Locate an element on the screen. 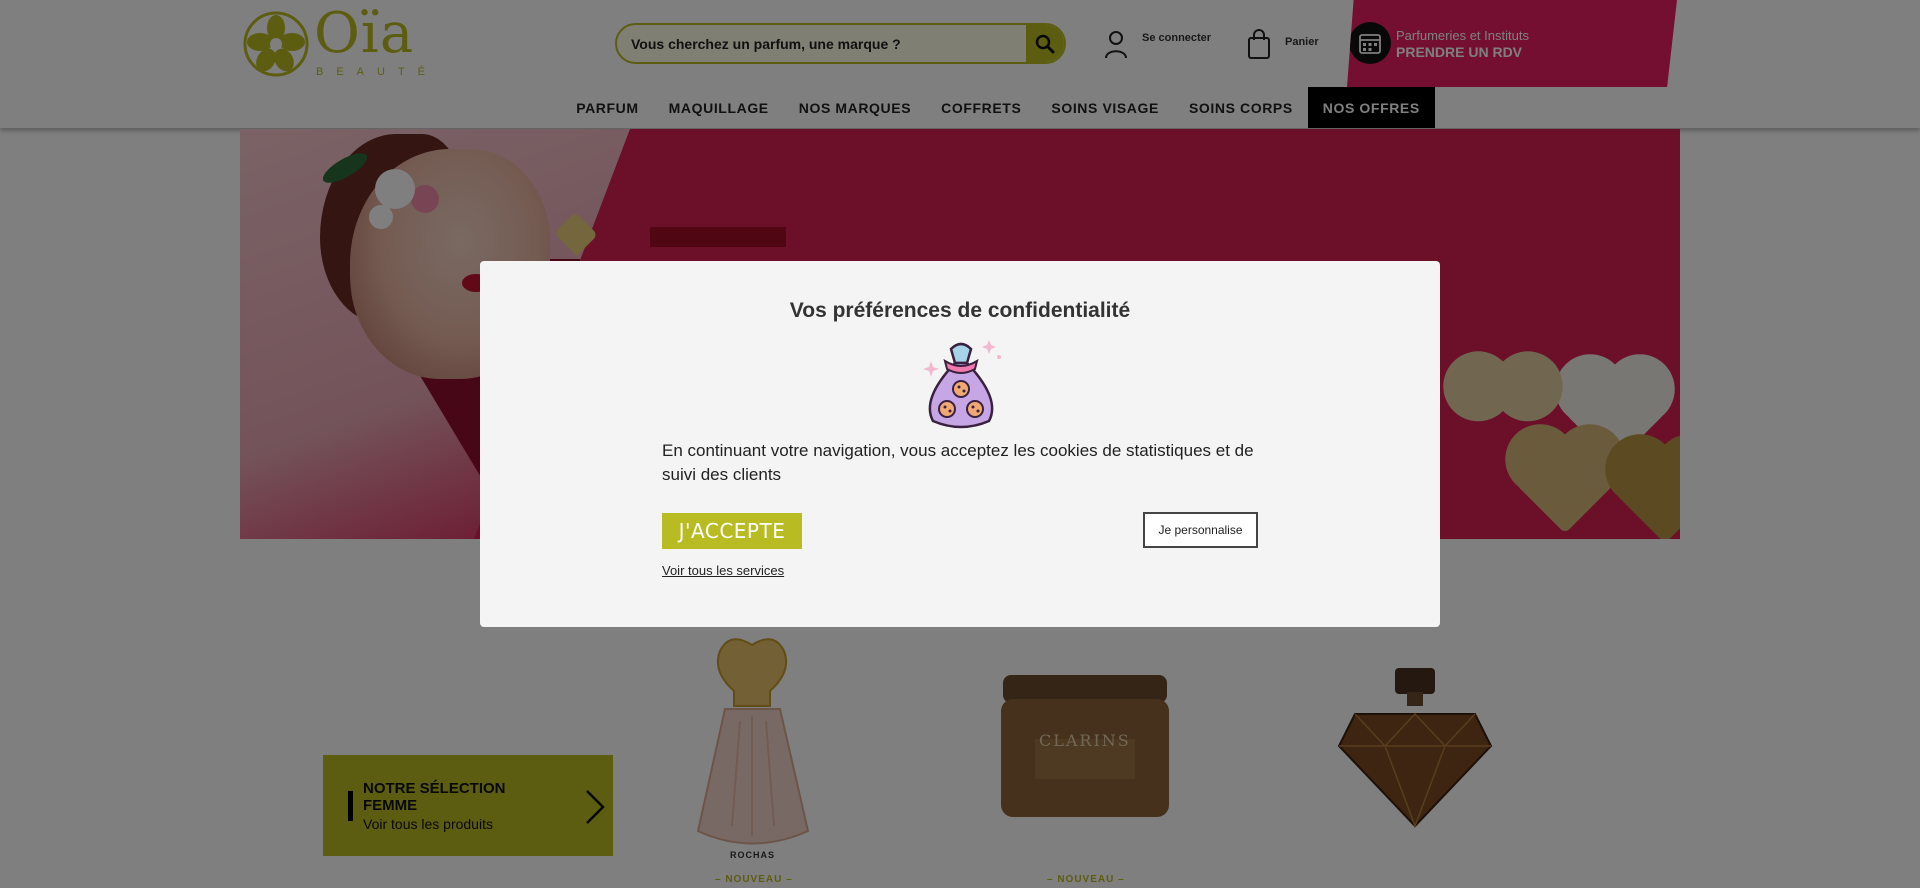  modal-title: Vos préférences de confidentialité is located at coordinates (960, 310).